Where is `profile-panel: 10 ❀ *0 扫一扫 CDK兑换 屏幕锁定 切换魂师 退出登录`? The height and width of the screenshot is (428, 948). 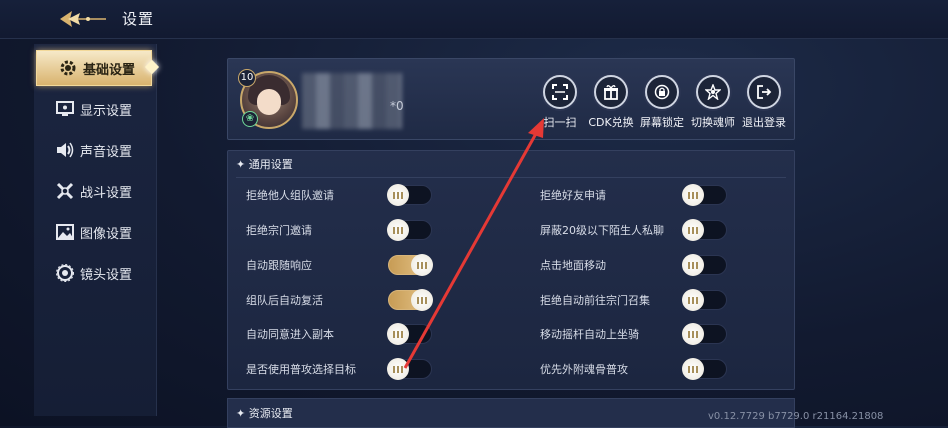 profile-panel: 10 ❀ *0 扫一扫 CDK兑换 屏幕锁定 切换魂师 退出登录 is located at coordinates (511, 99).